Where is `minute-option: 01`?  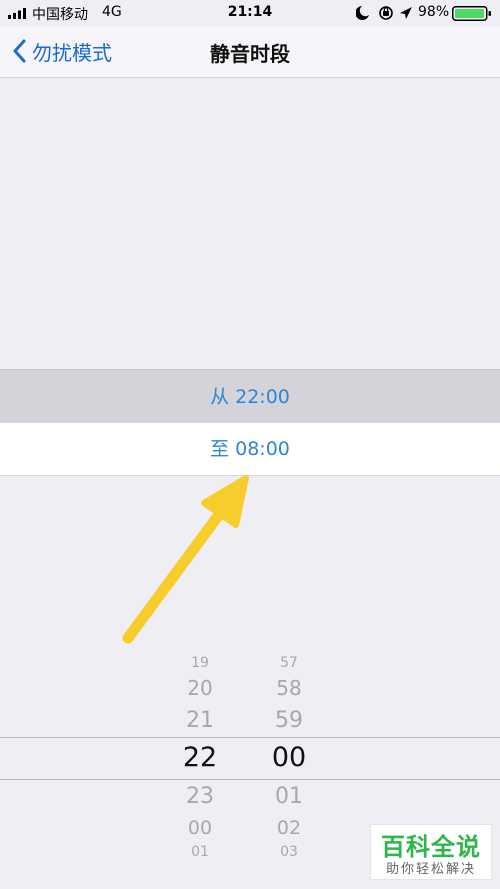
minute-option: 01 is located at coordinates (289, 796).